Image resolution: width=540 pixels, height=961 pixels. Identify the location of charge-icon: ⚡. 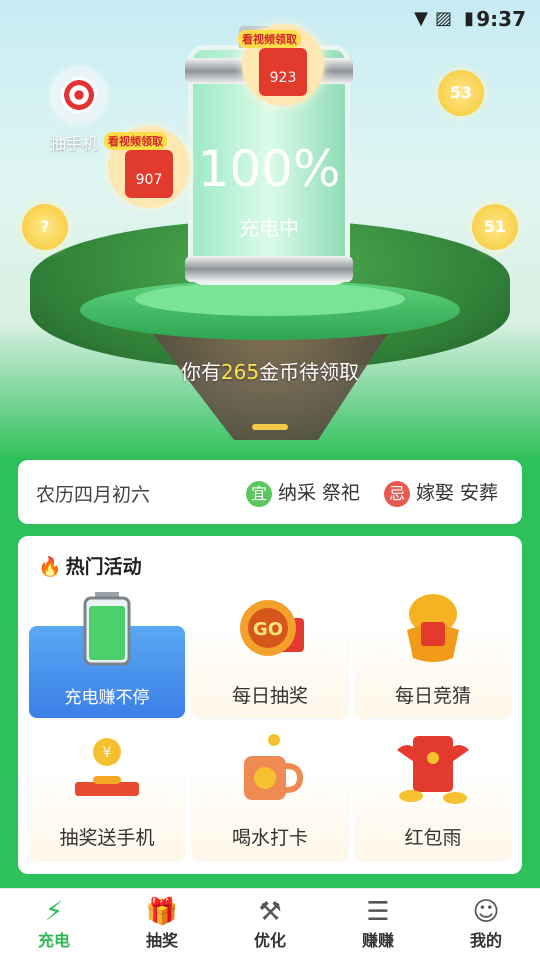
(54, 912).